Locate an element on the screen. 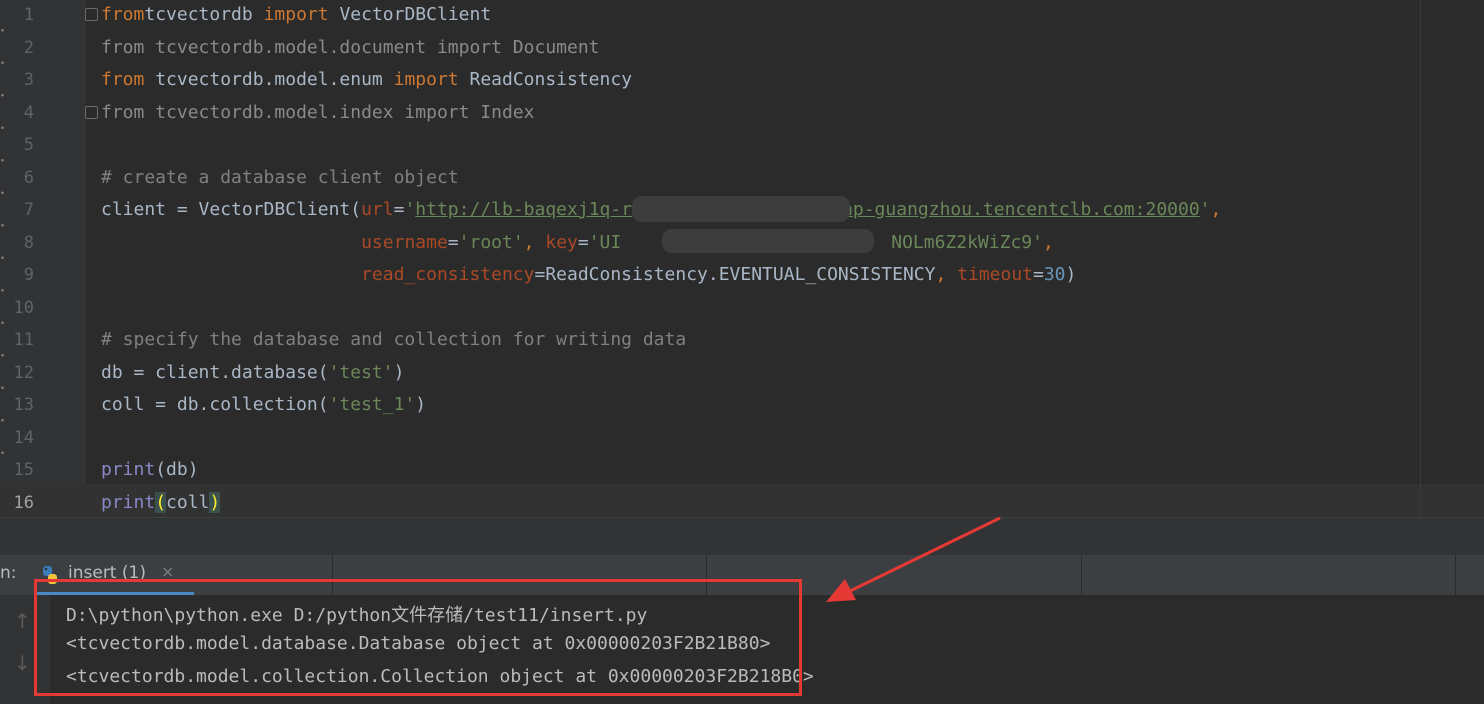  code-token: url is located at coordinates (377, 209).